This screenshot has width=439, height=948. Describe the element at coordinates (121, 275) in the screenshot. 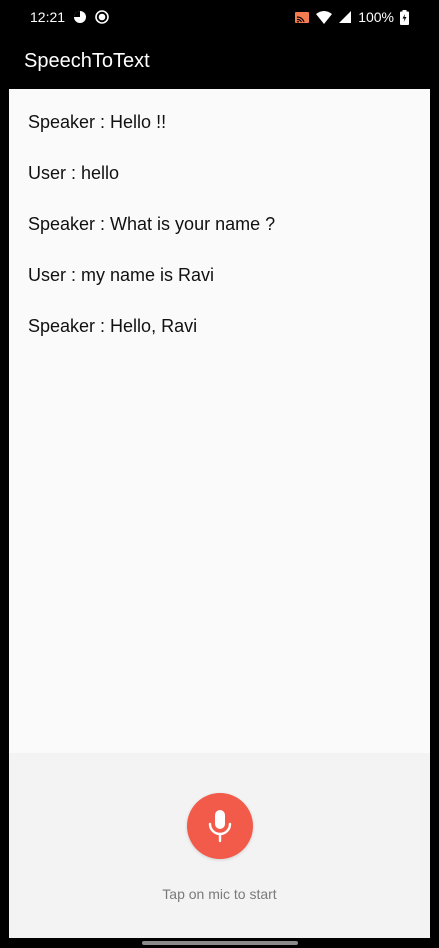

I see `conversation-line: User : my name is Ravi` at that location.